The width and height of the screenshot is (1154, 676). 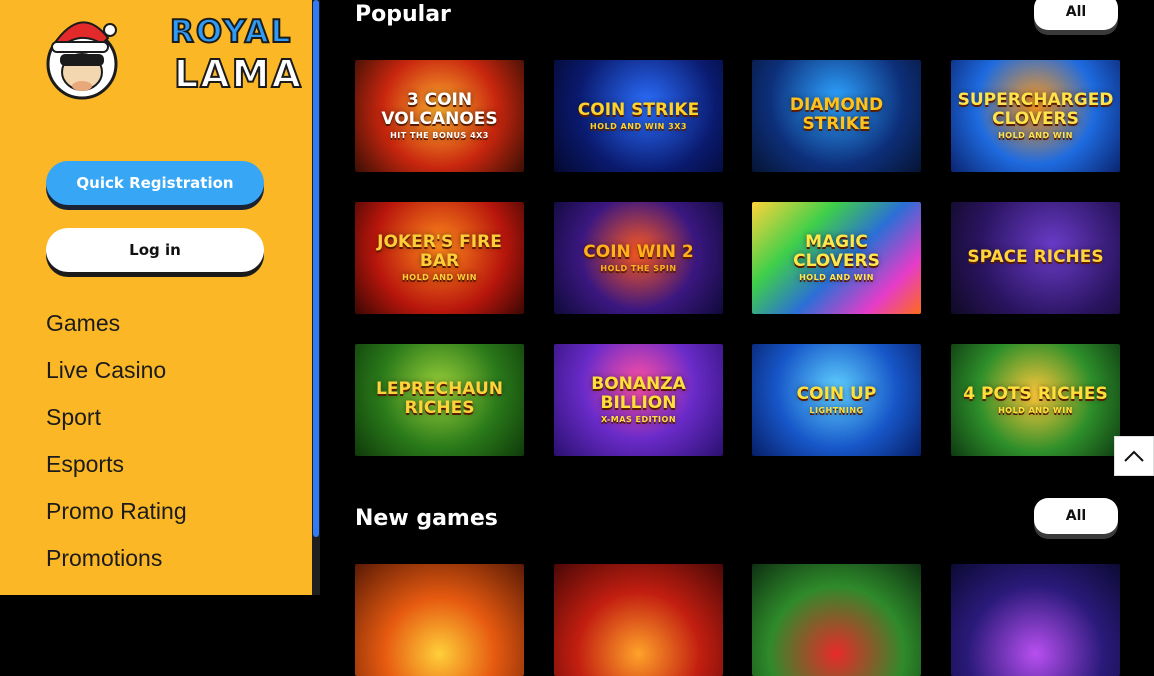 I want to click on game-title: 4 Pots Riches HOLD AND WIN, so click(x=1035, y=399).